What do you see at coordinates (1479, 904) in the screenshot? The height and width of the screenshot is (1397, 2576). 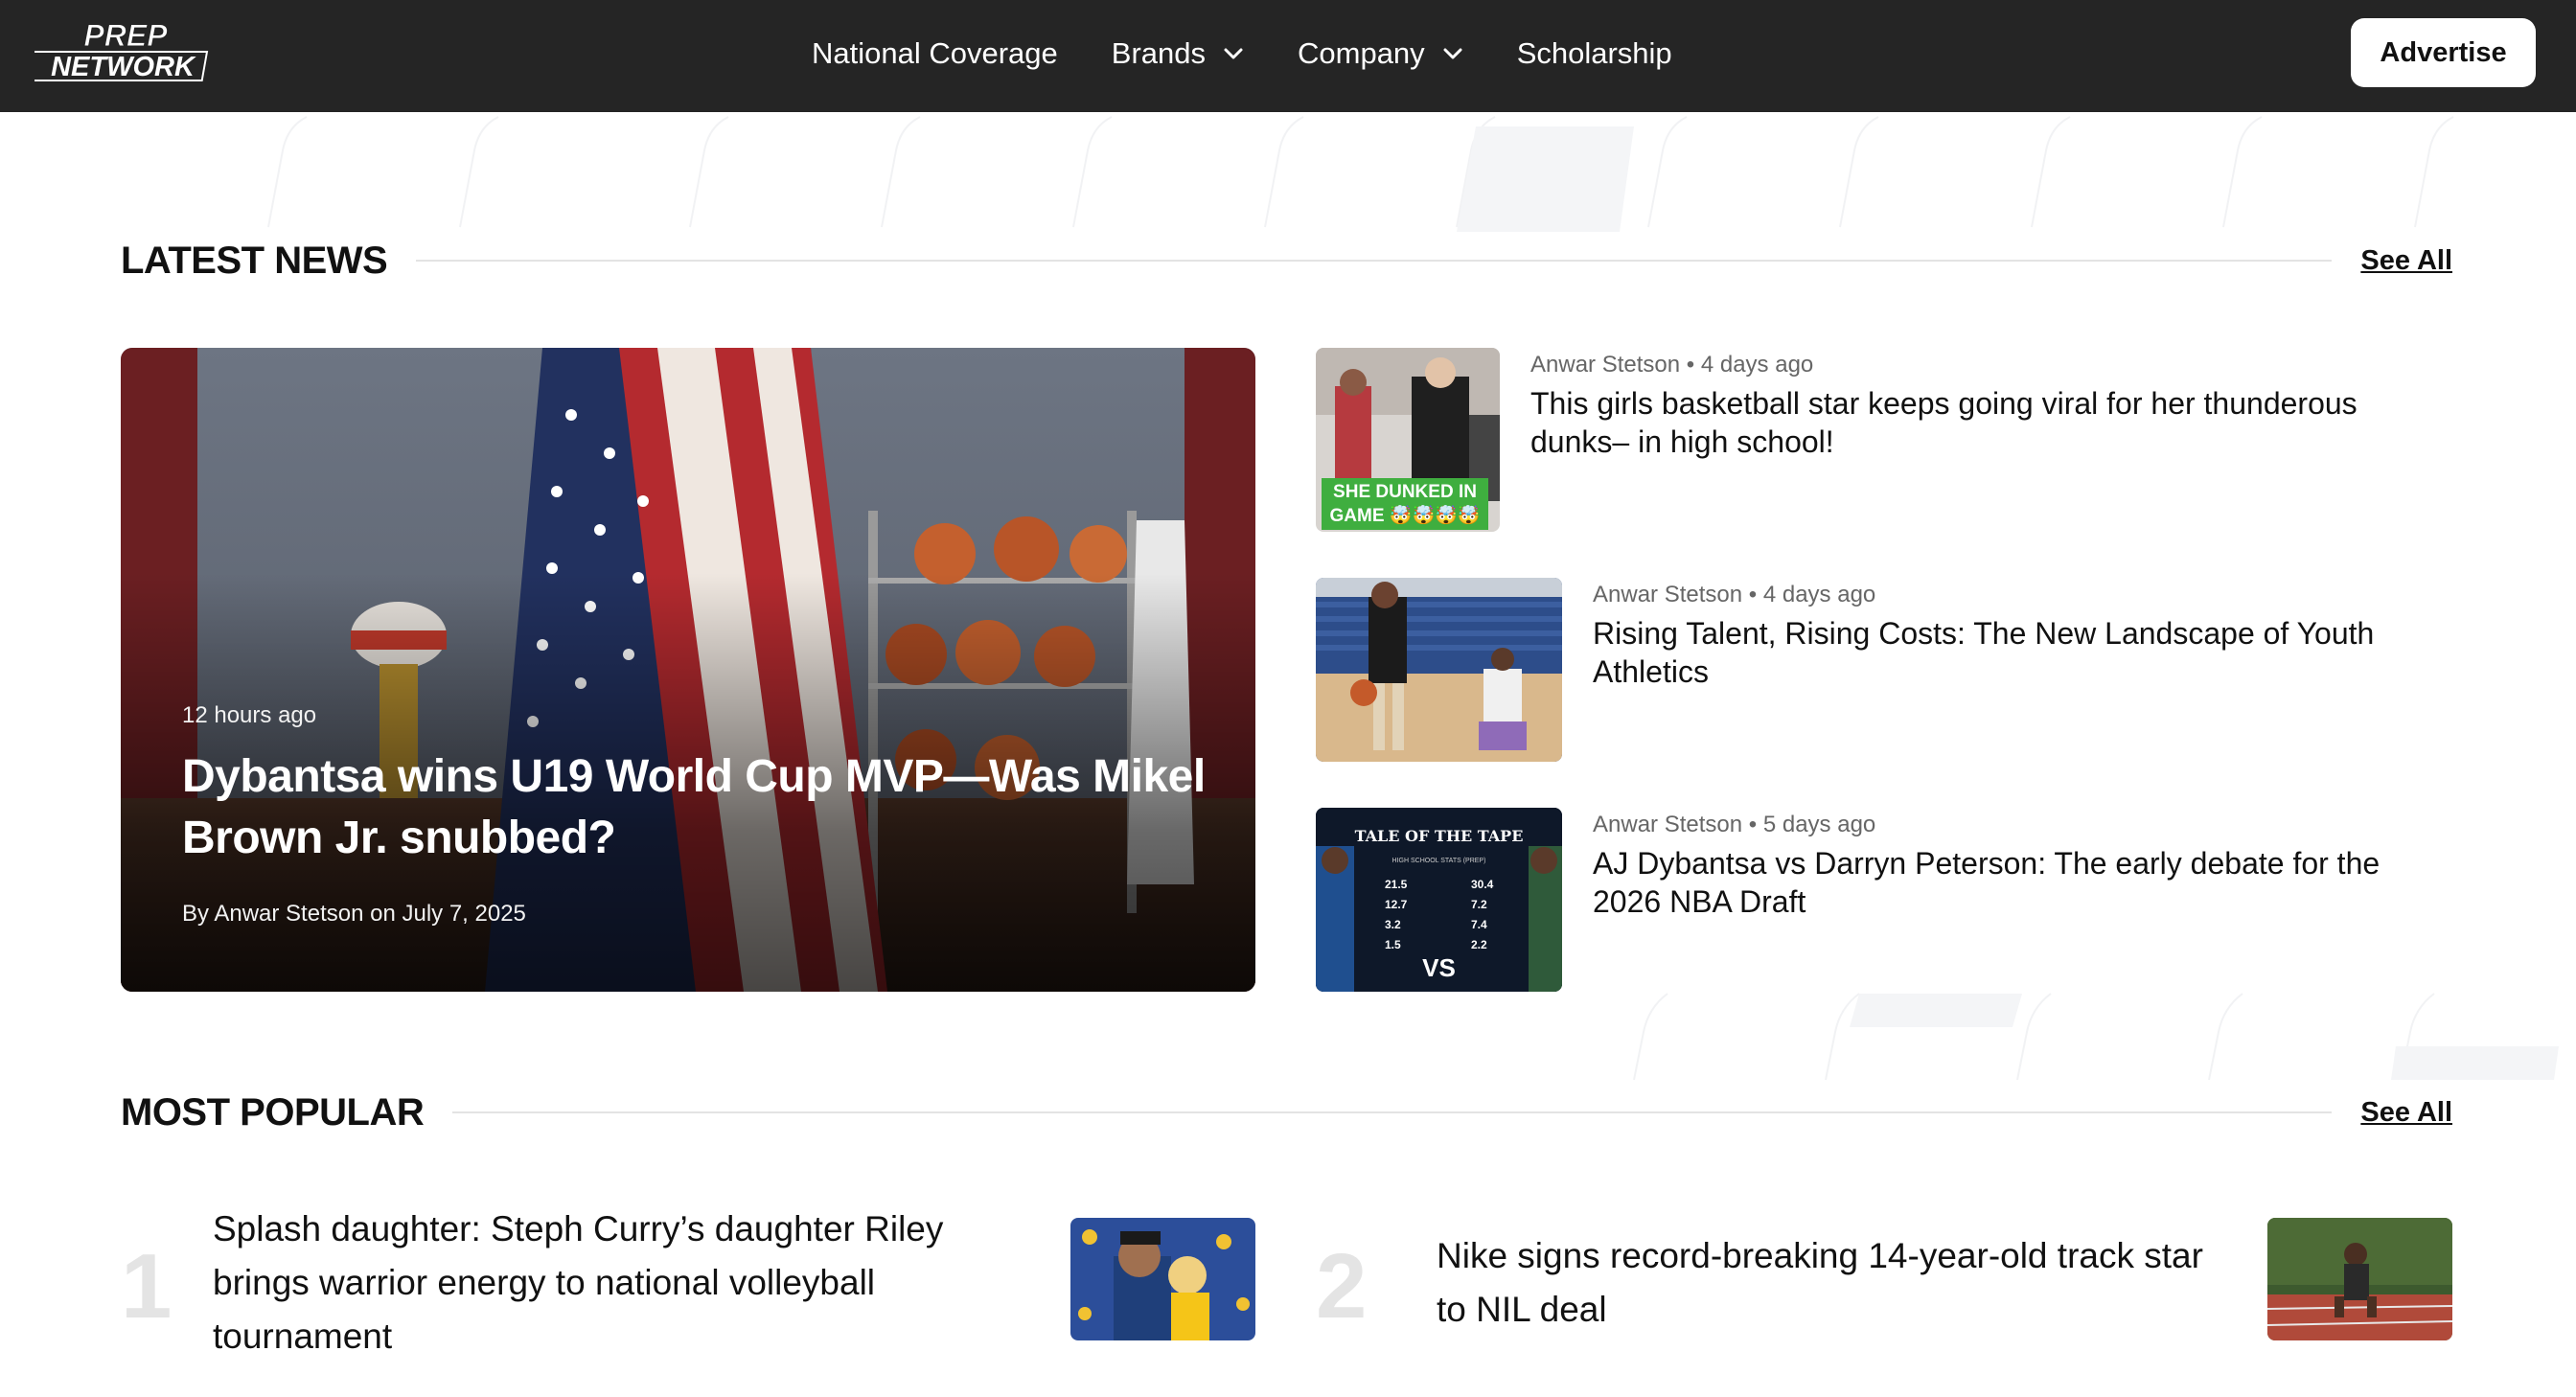 I see `stat-value: 7.2` at bounding box center [1479, 904].